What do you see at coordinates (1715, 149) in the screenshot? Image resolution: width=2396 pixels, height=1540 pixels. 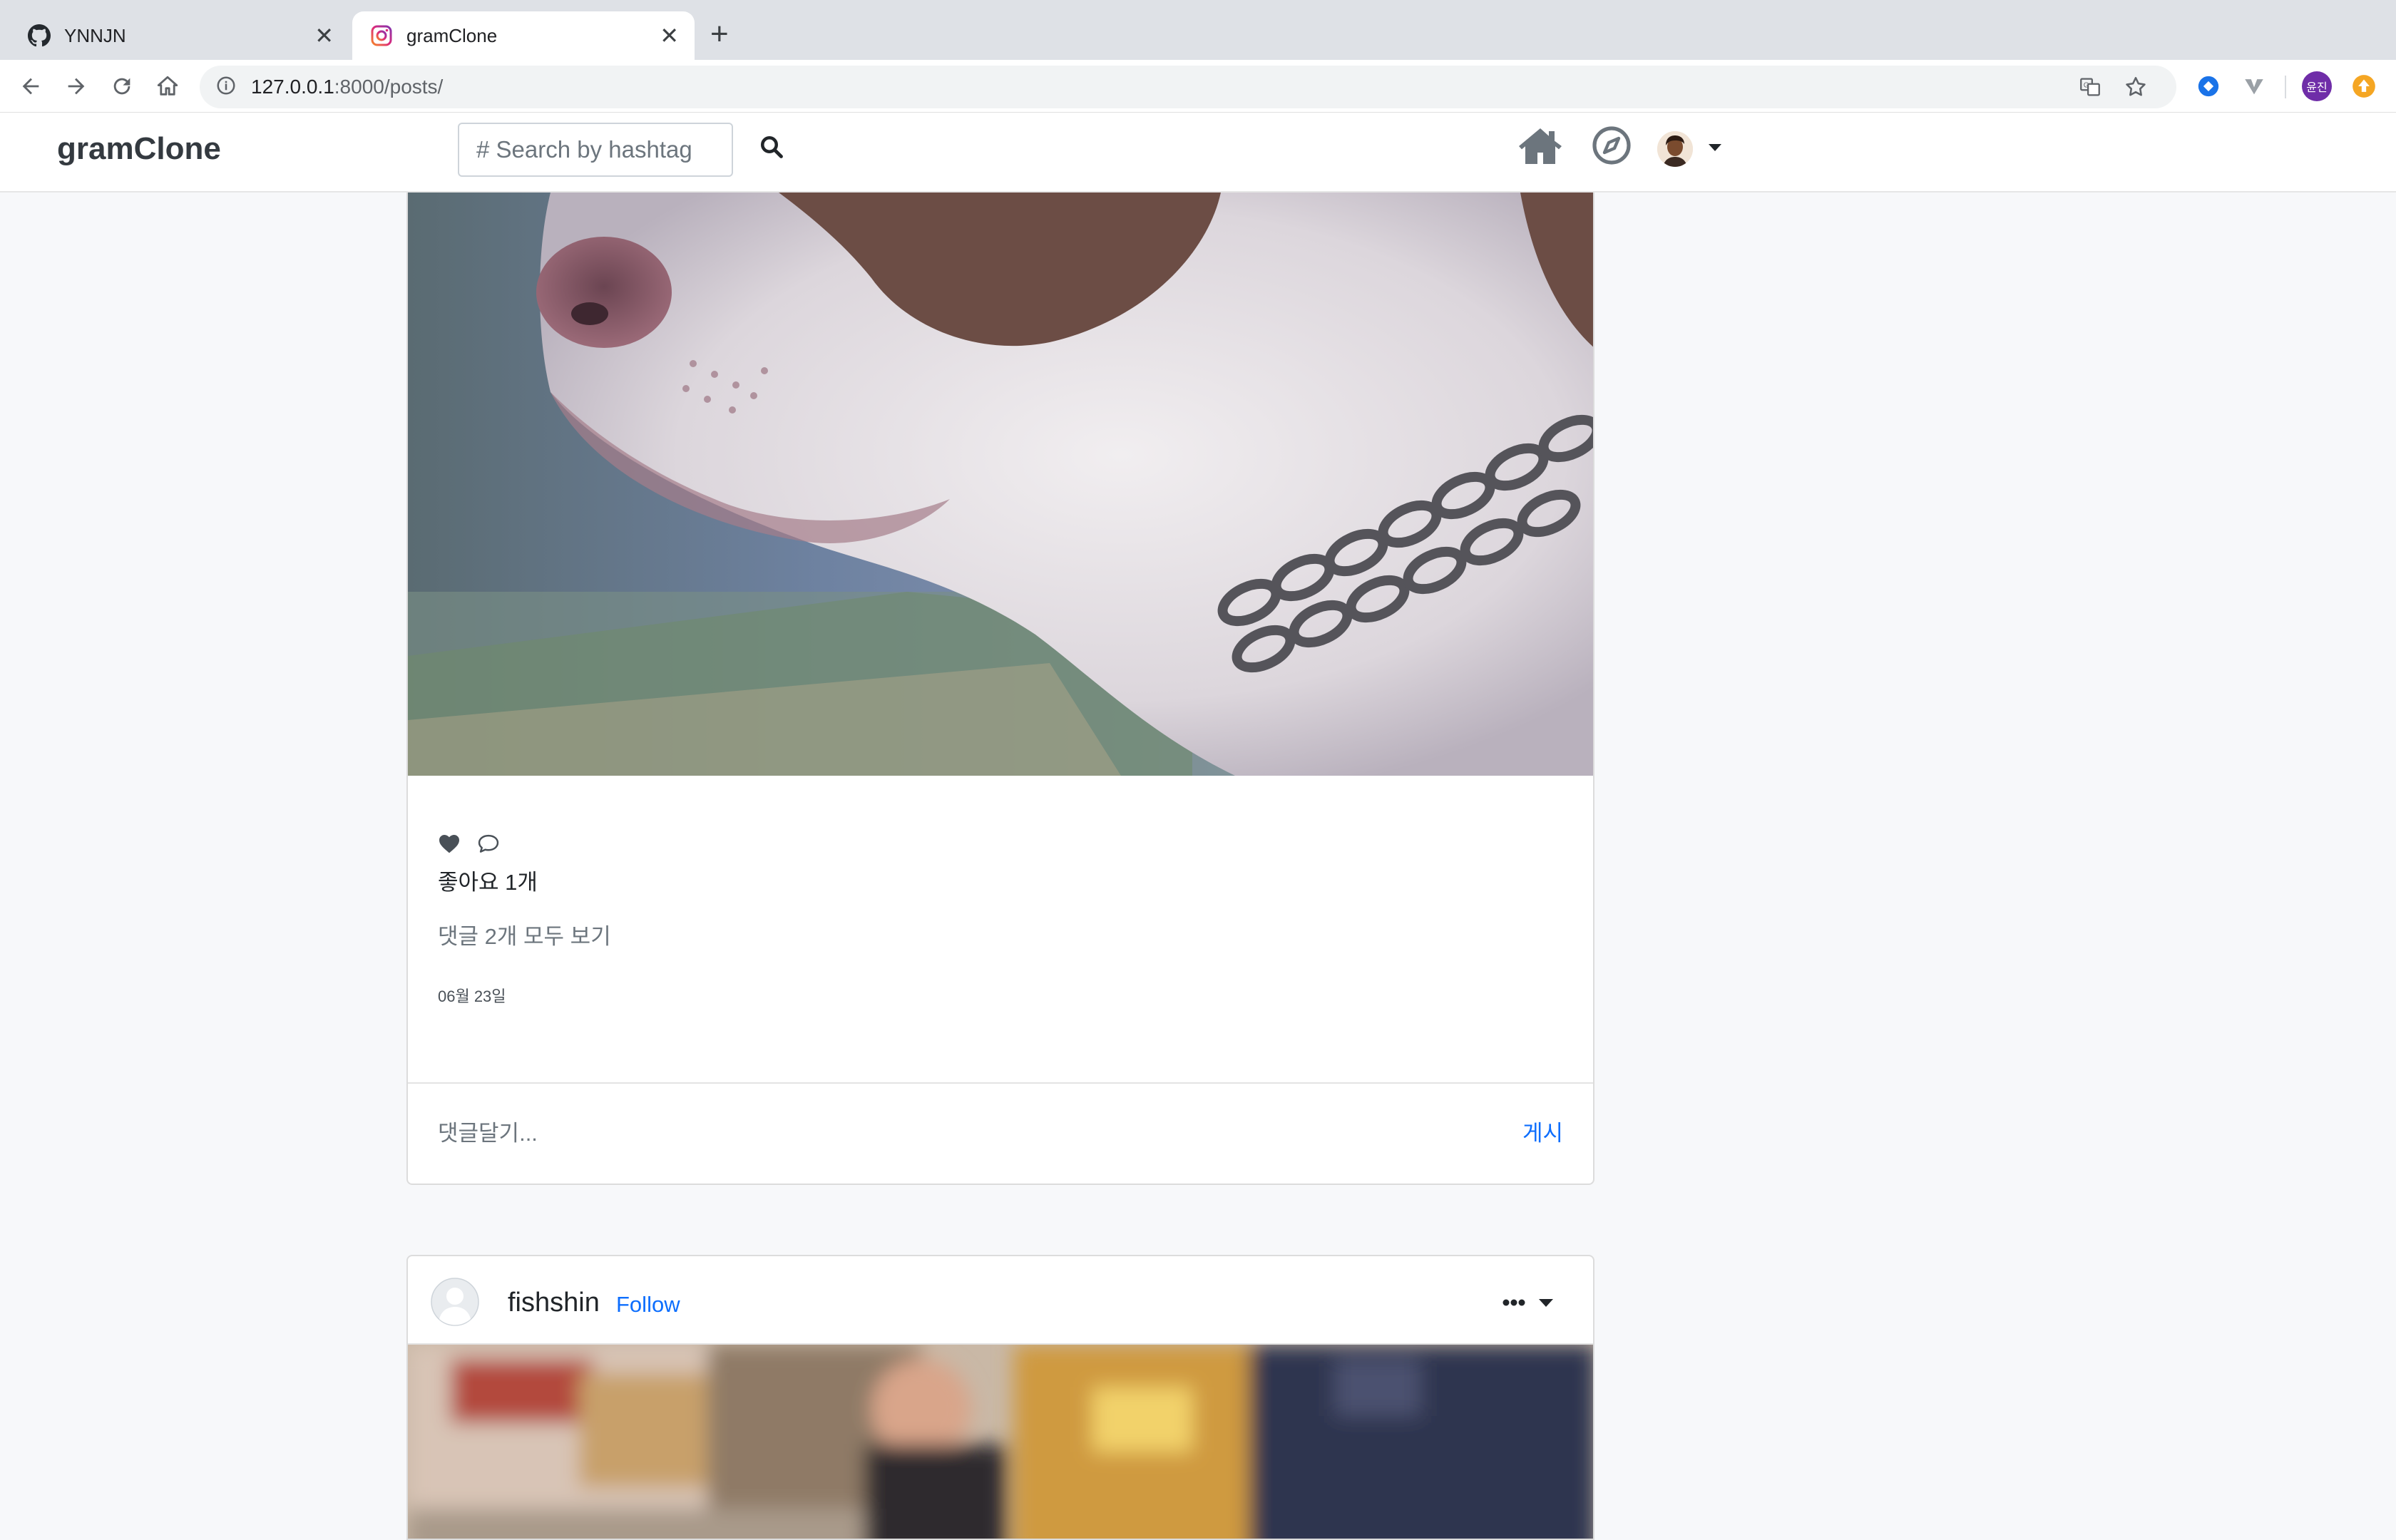 I see `chevron-down-icon` at bounding box center [1715, 149].